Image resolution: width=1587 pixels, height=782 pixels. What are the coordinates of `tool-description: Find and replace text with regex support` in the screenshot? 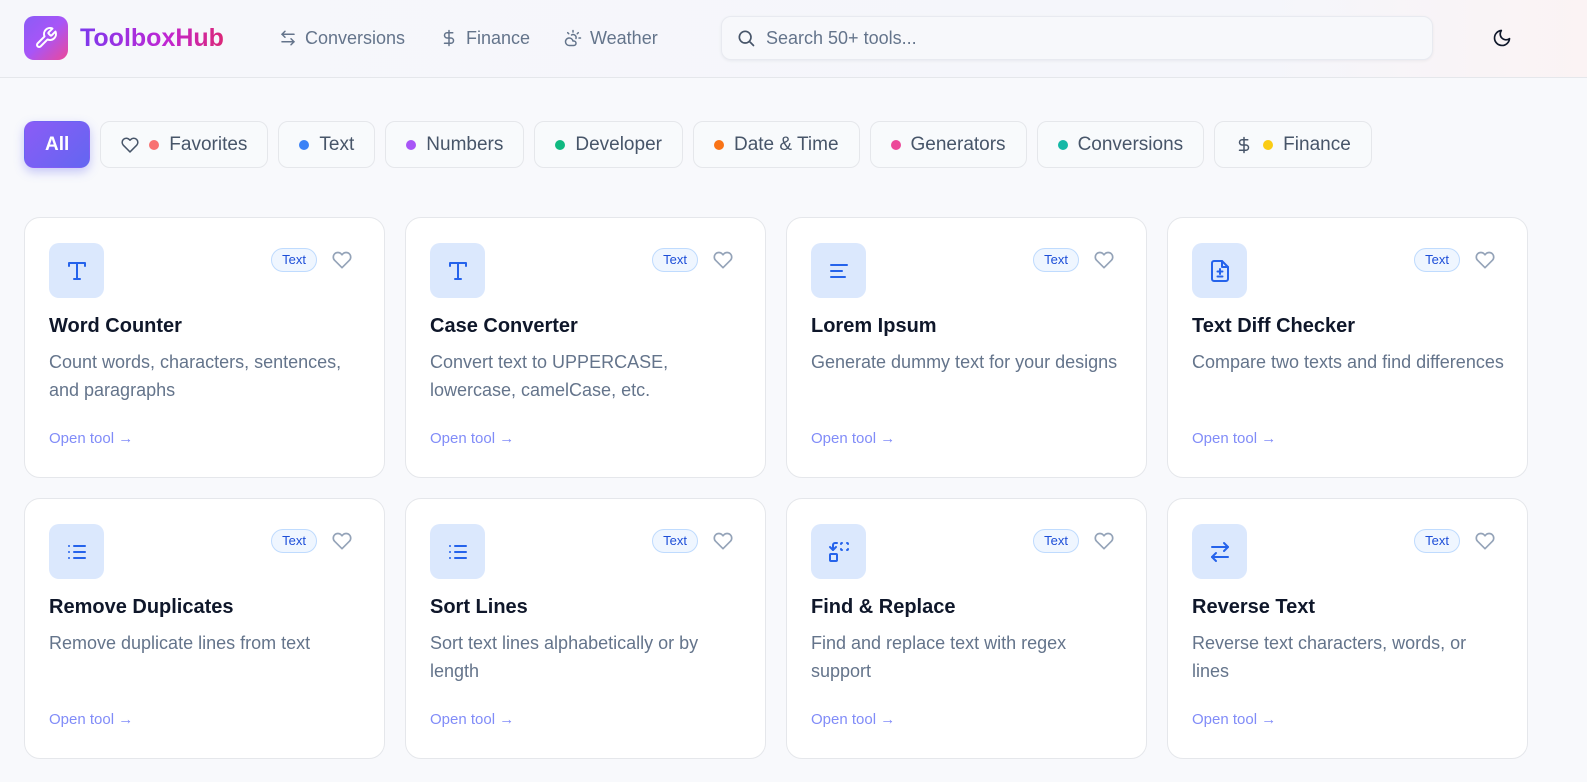 It's located at (939, 657).